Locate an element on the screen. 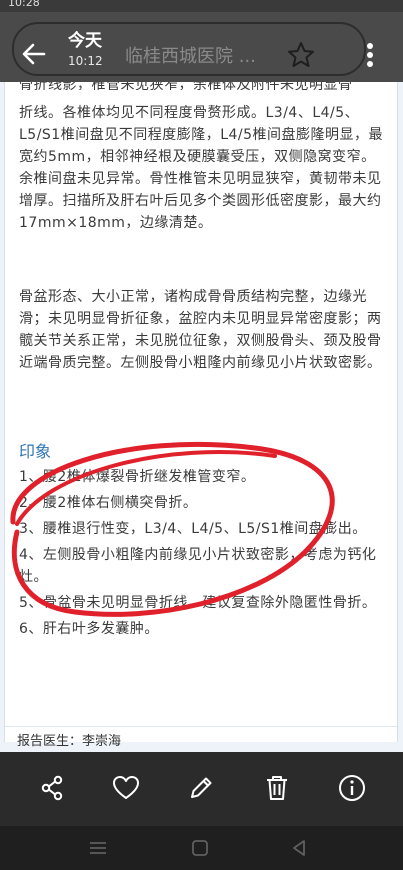 The image size is (403, 870). status-time: 10:28 is located at coordinates (24, 4).